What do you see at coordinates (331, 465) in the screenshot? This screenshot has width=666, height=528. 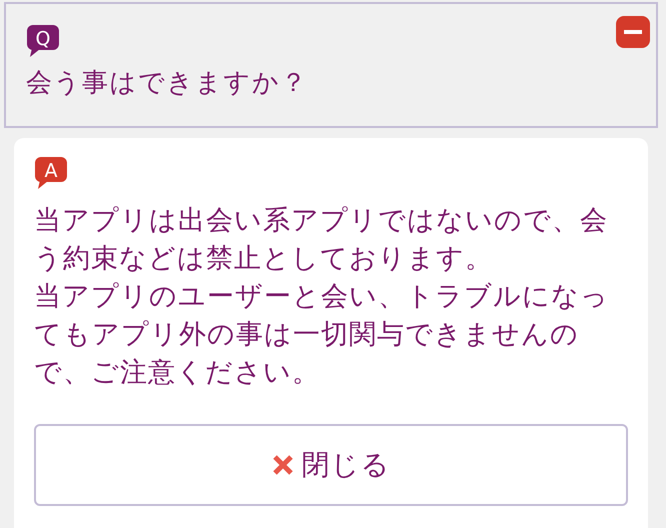 I see `close-button: 閉じる` at bounding box center [331, 465].